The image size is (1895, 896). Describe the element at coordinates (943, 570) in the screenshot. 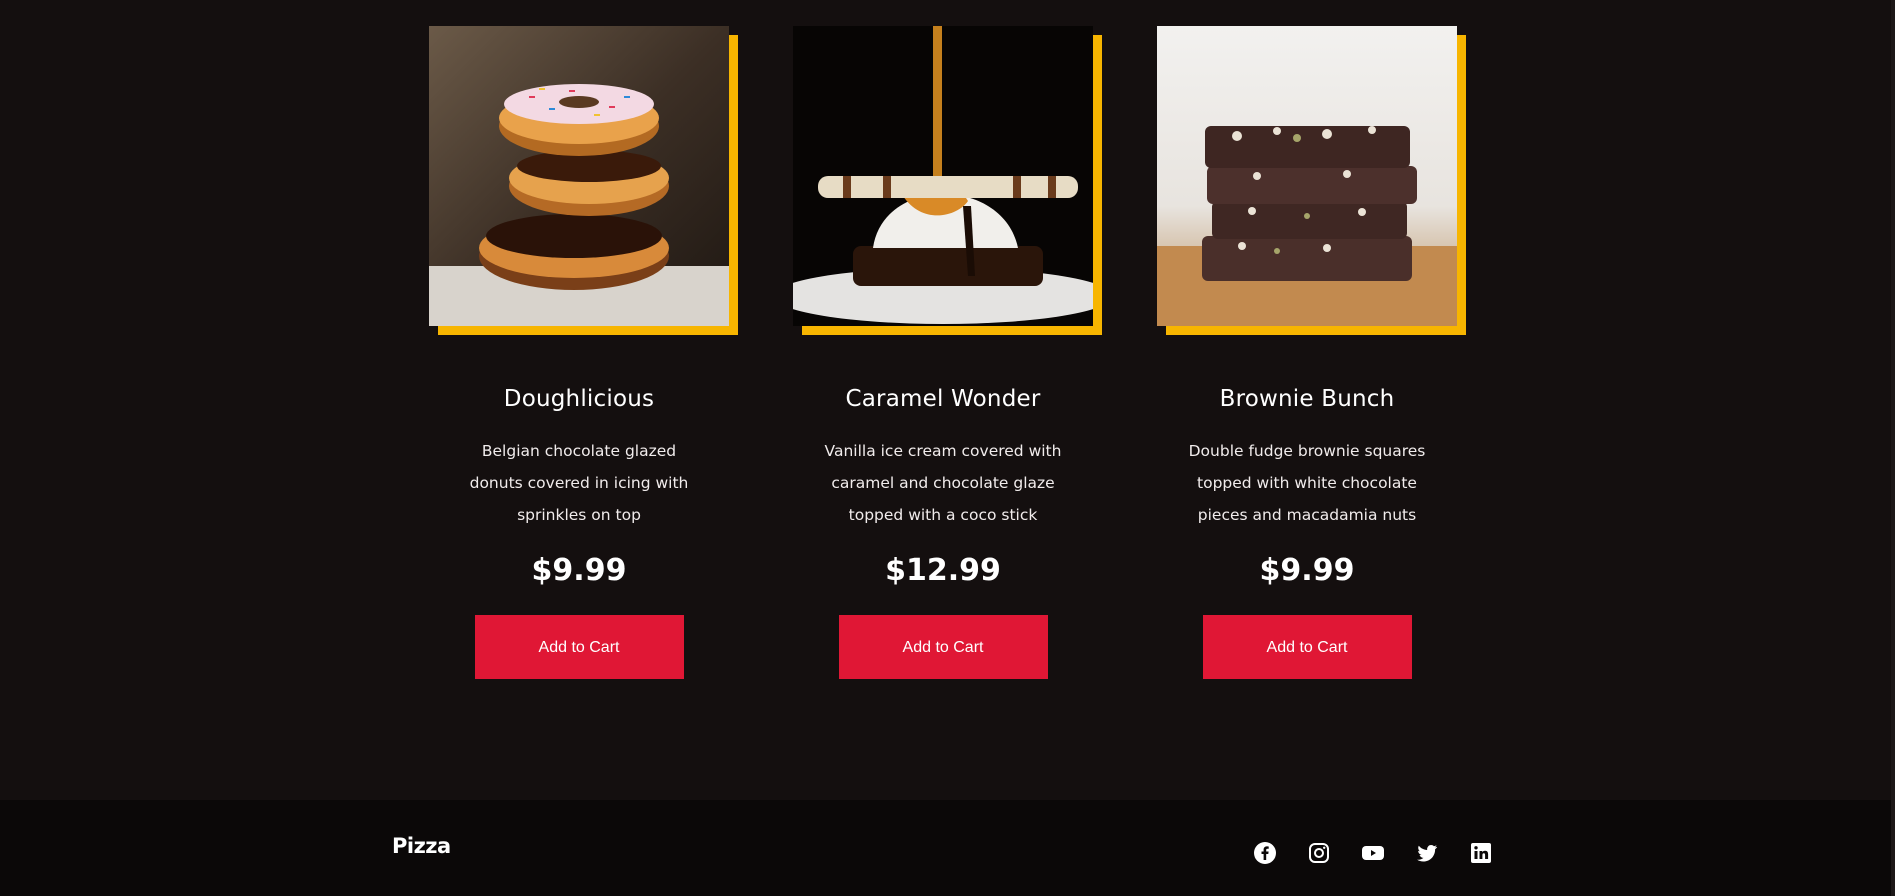

I see `product-price: $12.99` at that location.